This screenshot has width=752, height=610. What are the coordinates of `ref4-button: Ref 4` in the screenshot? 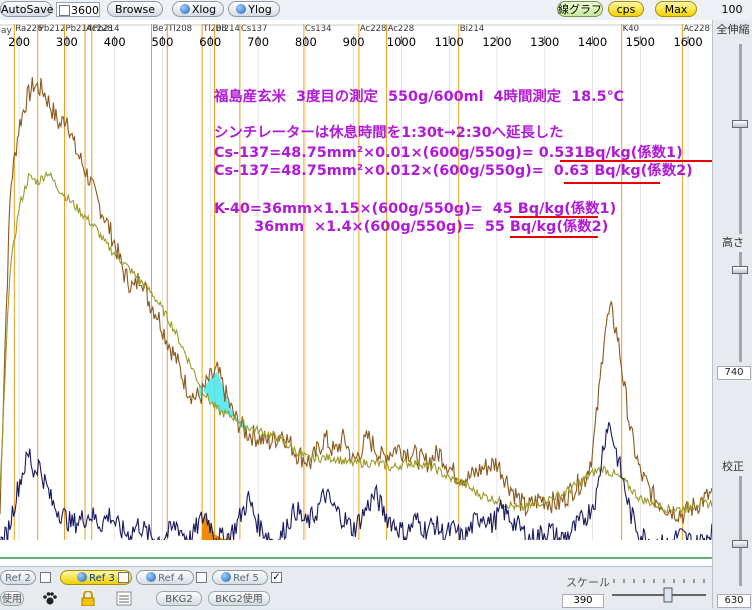 It's located at (165, 577).